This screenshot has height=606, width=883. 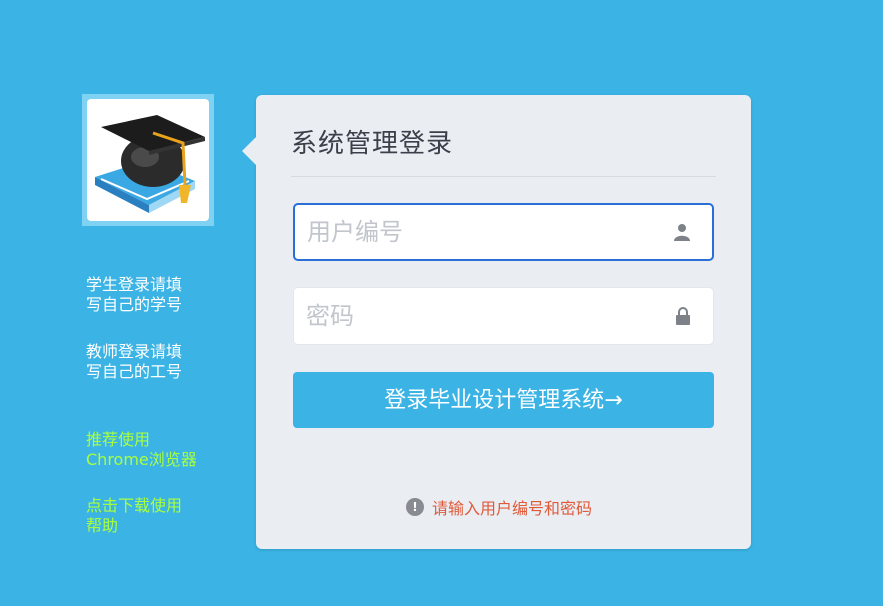 I want to click on page-title: 系统管理登录, so click(x=372, y=144).